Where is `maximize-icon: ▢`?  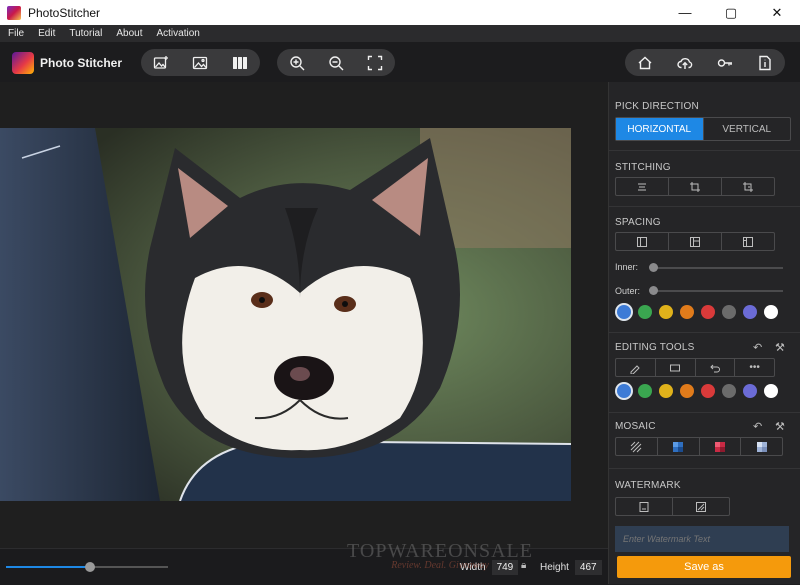
maximize-icon: ▢ is located at coordinates (731, 12).